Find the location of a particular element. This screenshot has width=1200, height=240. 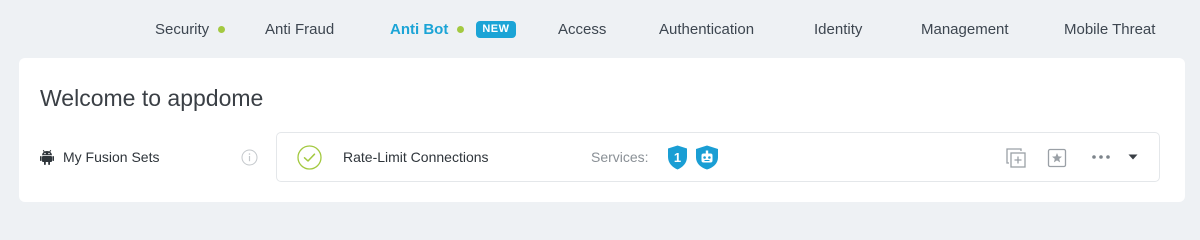

android-icon is located at coordinates (47, 157).